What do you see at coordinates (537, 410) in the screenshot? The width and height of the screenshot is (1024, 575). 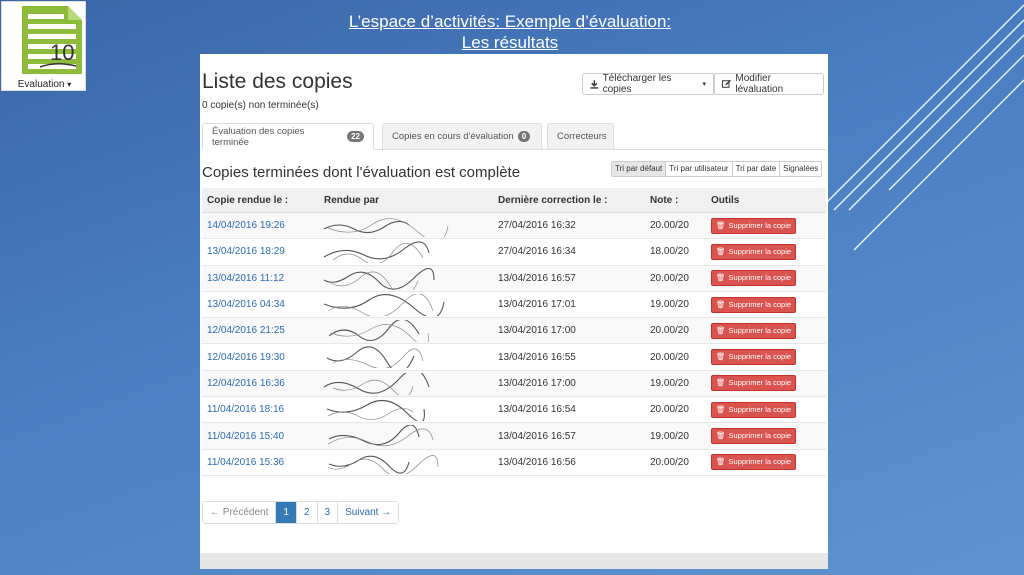 I see `last-correction-date: 13/04/2016 16:54` at bounding box center [537, 410].